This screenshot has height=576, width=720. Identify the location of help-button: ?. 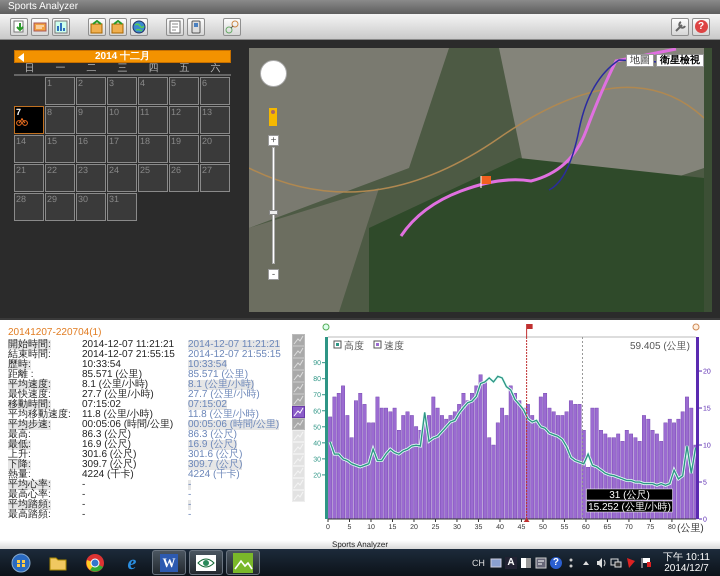
(701, 27).